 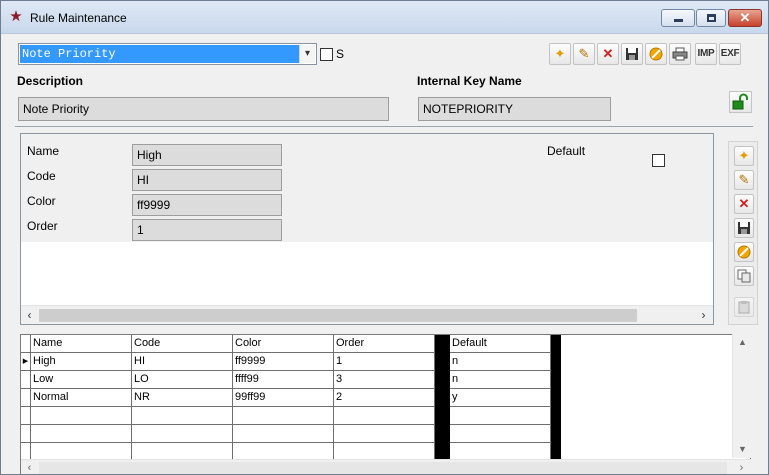 I want to click on cancel-icon, so click(x=656, y=54).